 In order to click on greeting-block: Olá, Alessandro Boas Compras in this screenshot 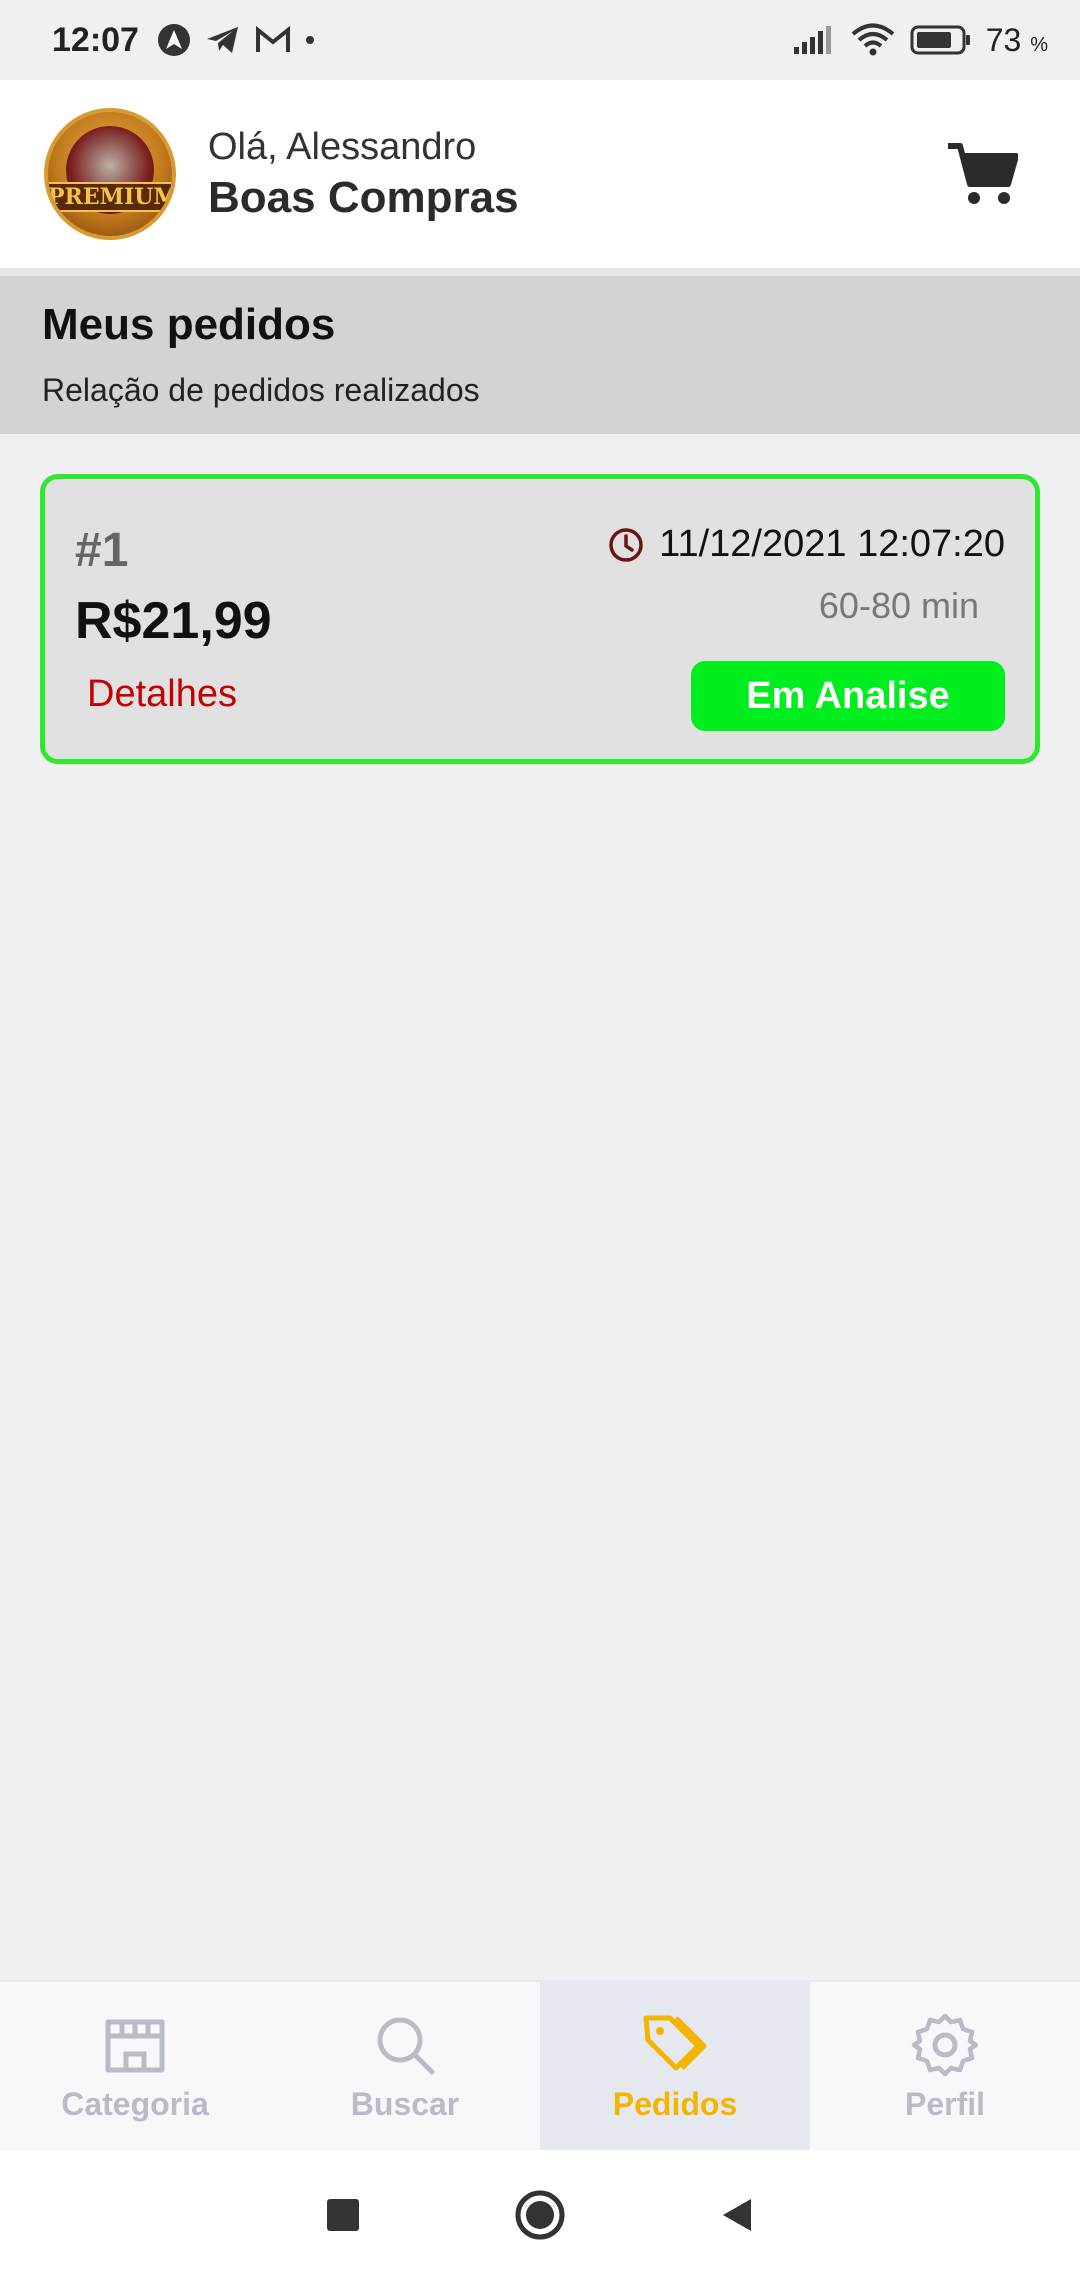, I will do `click(363, 174)`.